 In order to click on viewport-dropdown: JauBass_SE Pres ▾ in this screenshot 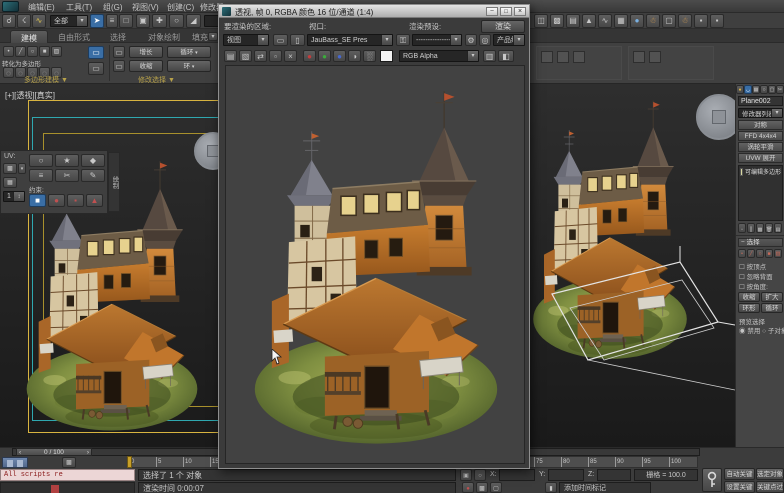, I will do `click(350, 40)`.